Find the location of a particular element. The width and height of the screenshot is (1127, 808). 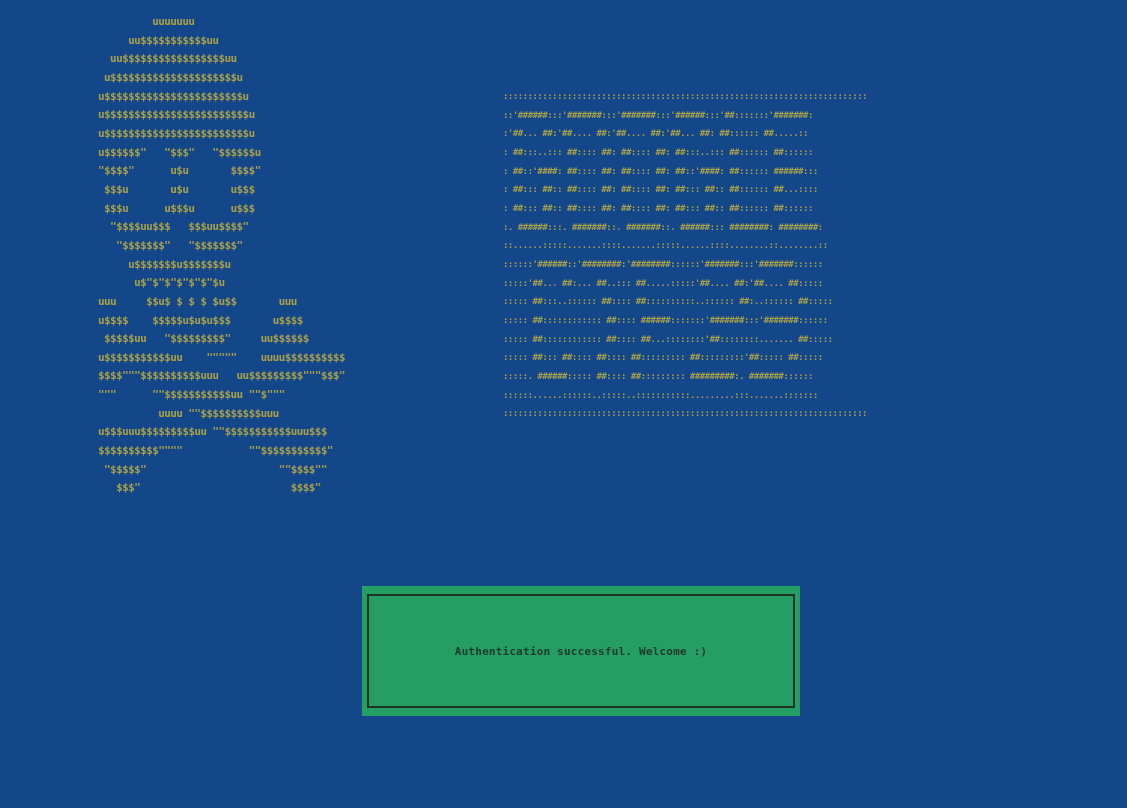

dialog-message: Authentication successful. Welcome :) is located at coordinates (581, 651).